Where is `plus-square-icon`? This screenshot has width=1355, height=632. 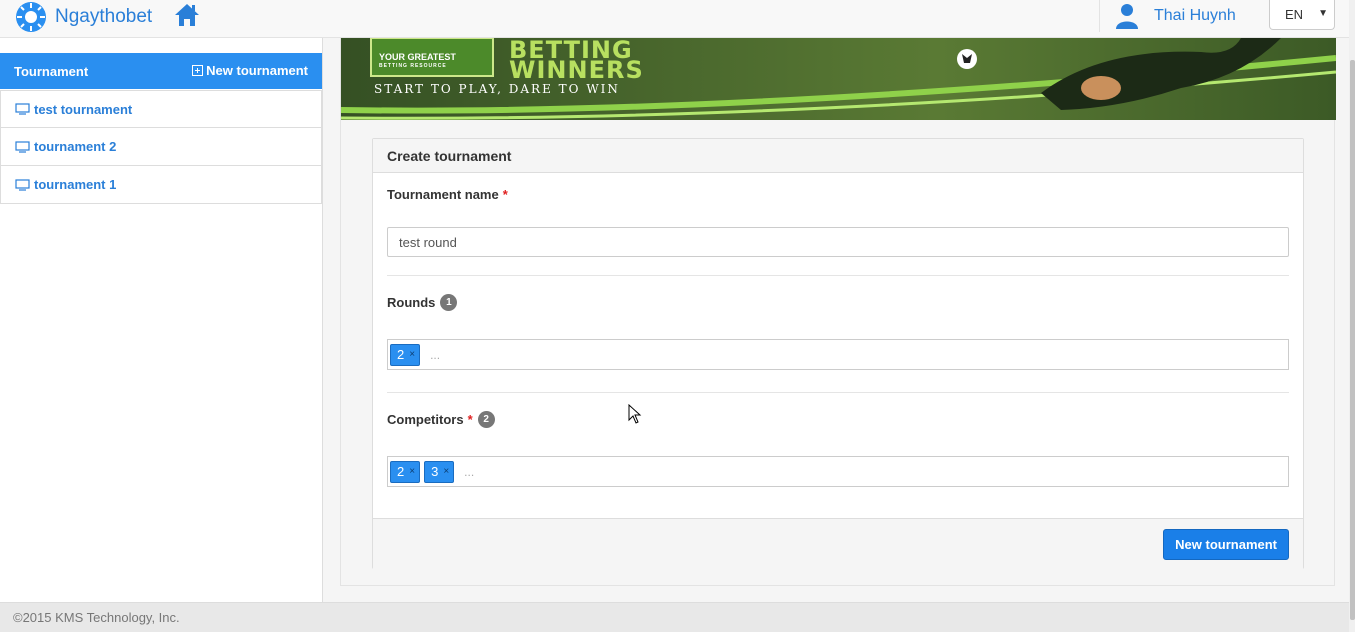 plus-square-icon is located at coordinates (198, 70).